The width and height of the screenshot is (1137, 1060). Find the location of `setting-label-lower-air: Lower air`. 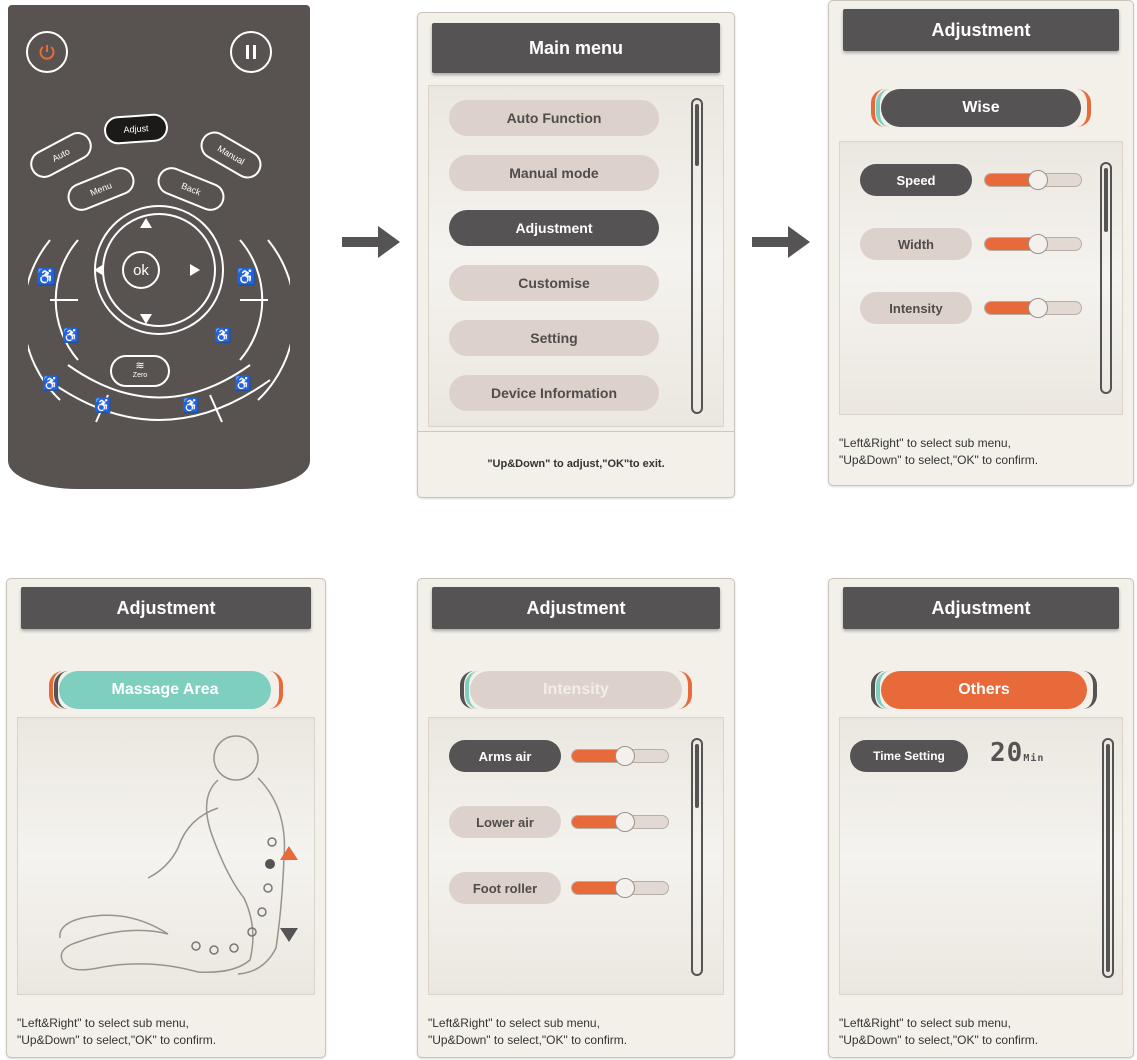

setting-label-lower-air: Lower air is located at coordinates (505, 822).